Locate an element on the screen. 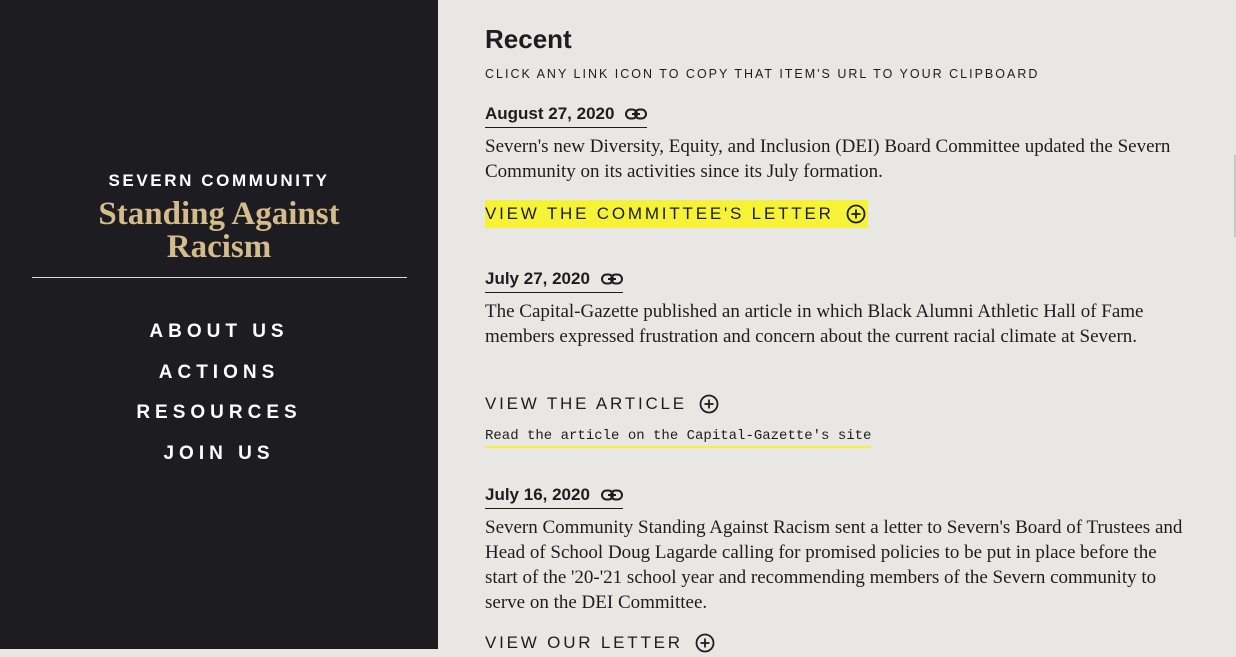  entry-date: August 27, 2020 is located at coordinates (550, 113).